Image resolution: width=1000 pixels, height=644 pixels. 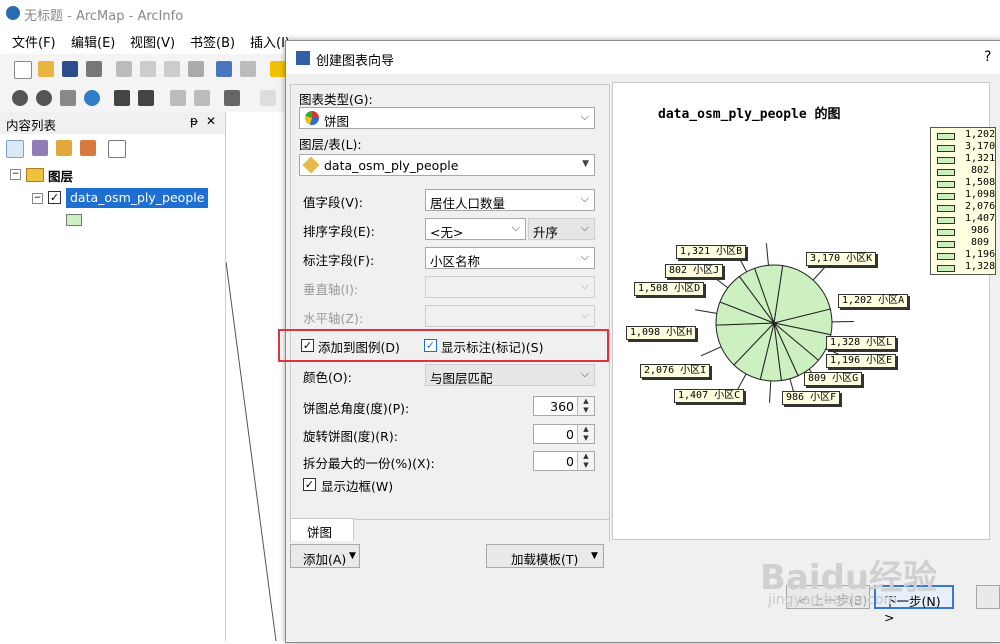 I want to click on layer-name-highlight: data_osm_ply_people, so click(x=137, y=198).